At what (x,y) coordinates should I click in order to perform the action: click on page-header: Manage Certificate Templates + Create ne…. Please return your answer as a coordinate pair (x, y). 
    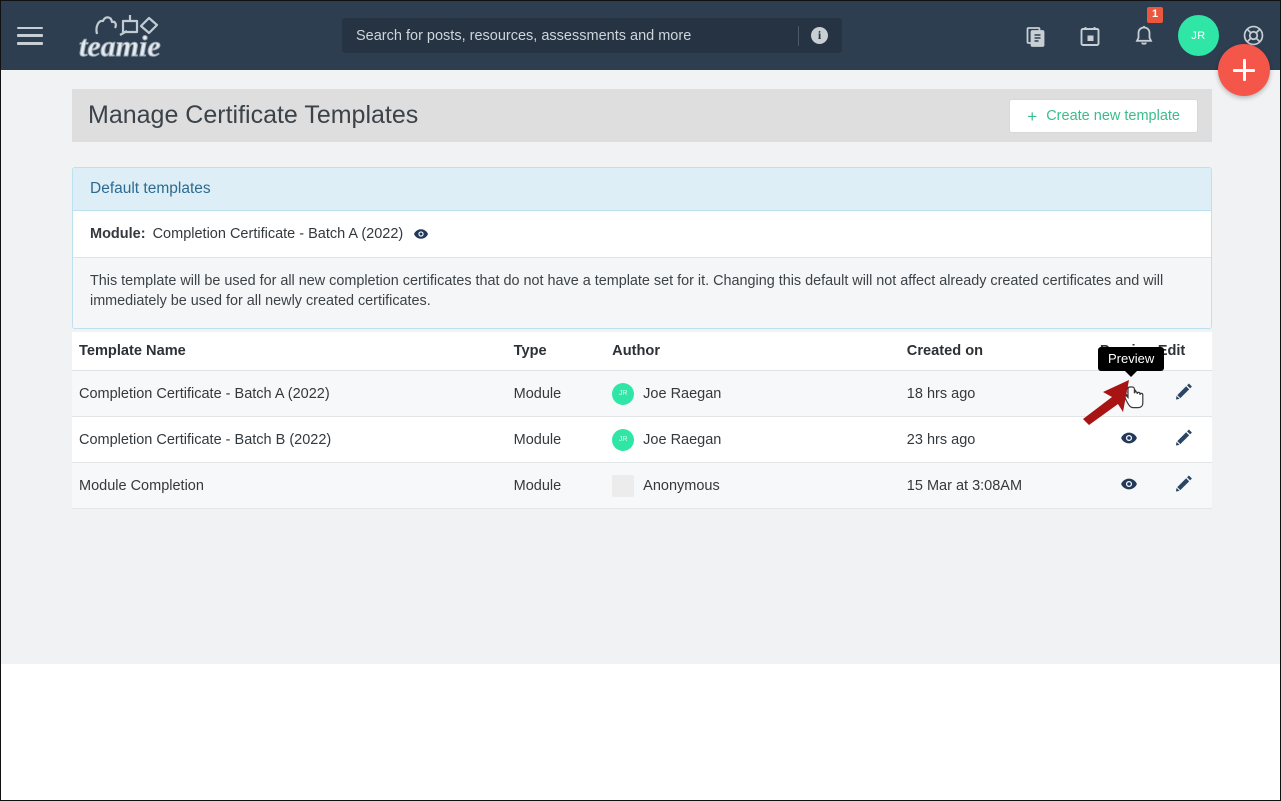
    Looking at the image, I should click on (642, 115).